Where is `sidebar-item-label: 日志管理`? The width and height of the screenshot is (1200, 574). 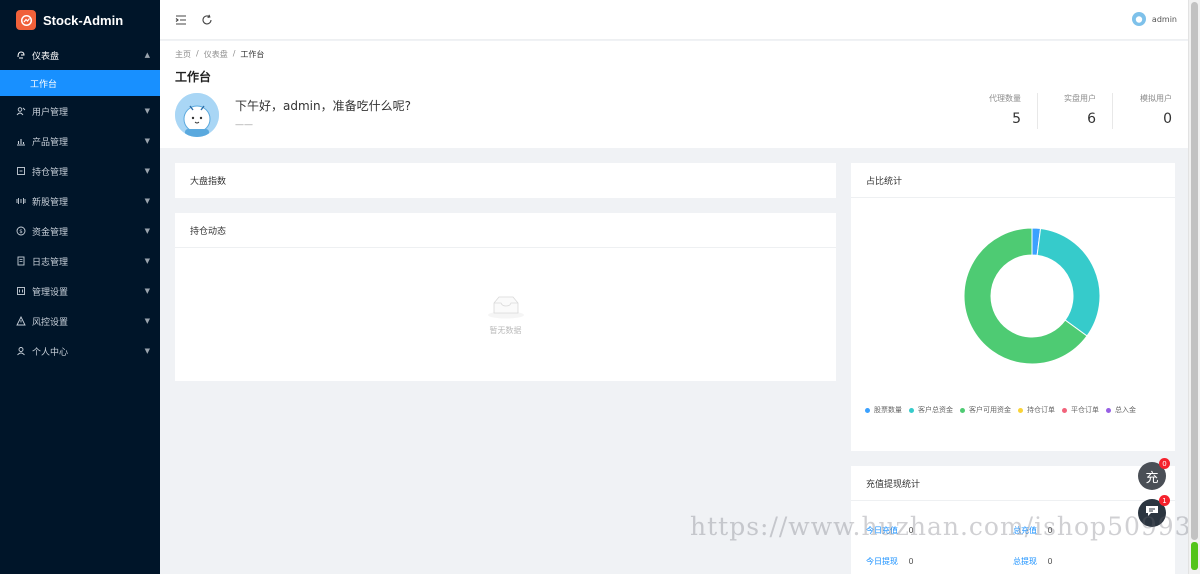 sidebar-item-label: 日志管理 is located at coordinates (50, 262).